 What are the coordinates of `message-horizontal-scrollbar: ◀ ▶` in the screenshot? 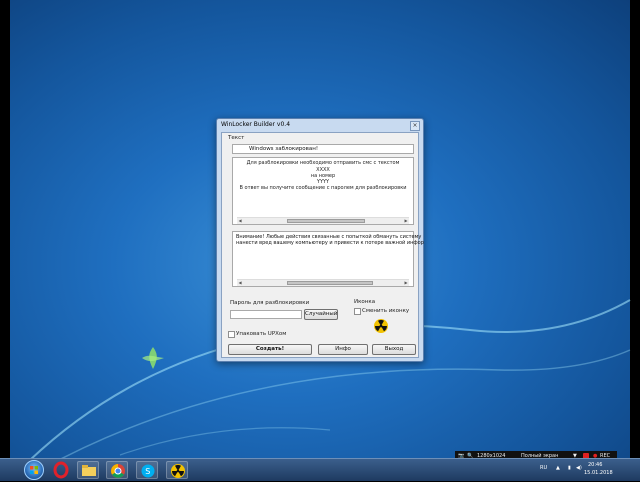 It's located at (323, 220).